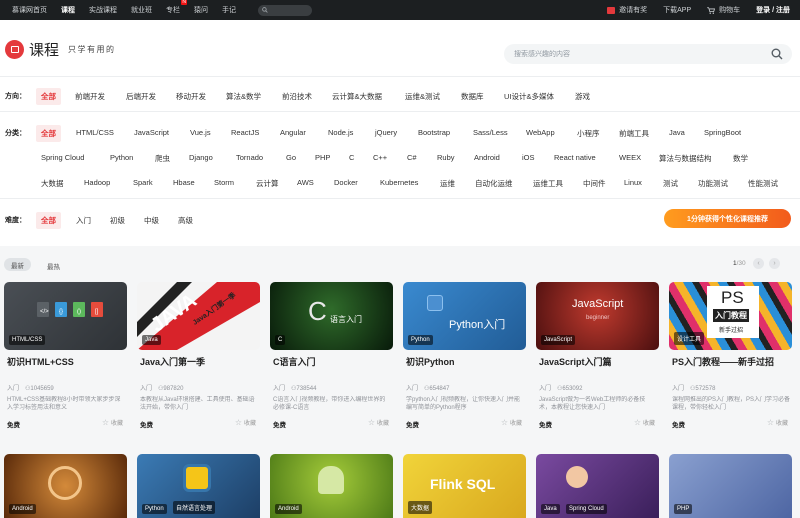  I want to click on nav-employment: 就业班, so click(141, 10).